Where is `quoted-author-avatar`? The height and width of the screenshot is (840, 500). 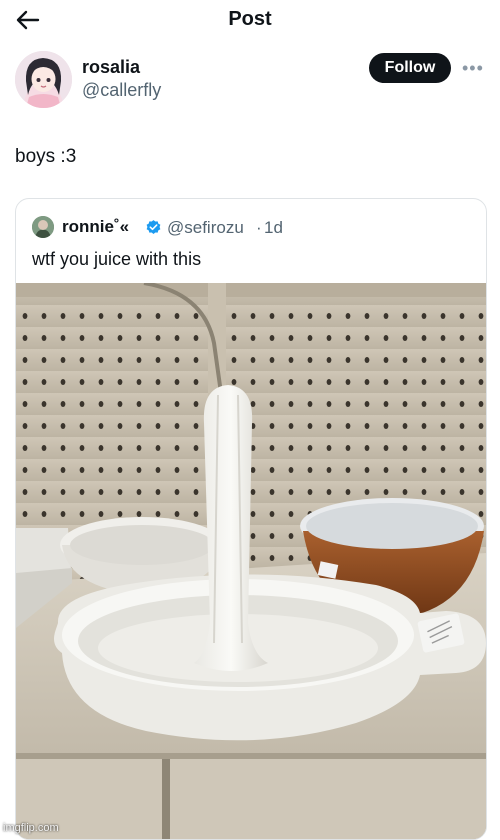 quoted-author-avatar is located at coordinates (43, 227).